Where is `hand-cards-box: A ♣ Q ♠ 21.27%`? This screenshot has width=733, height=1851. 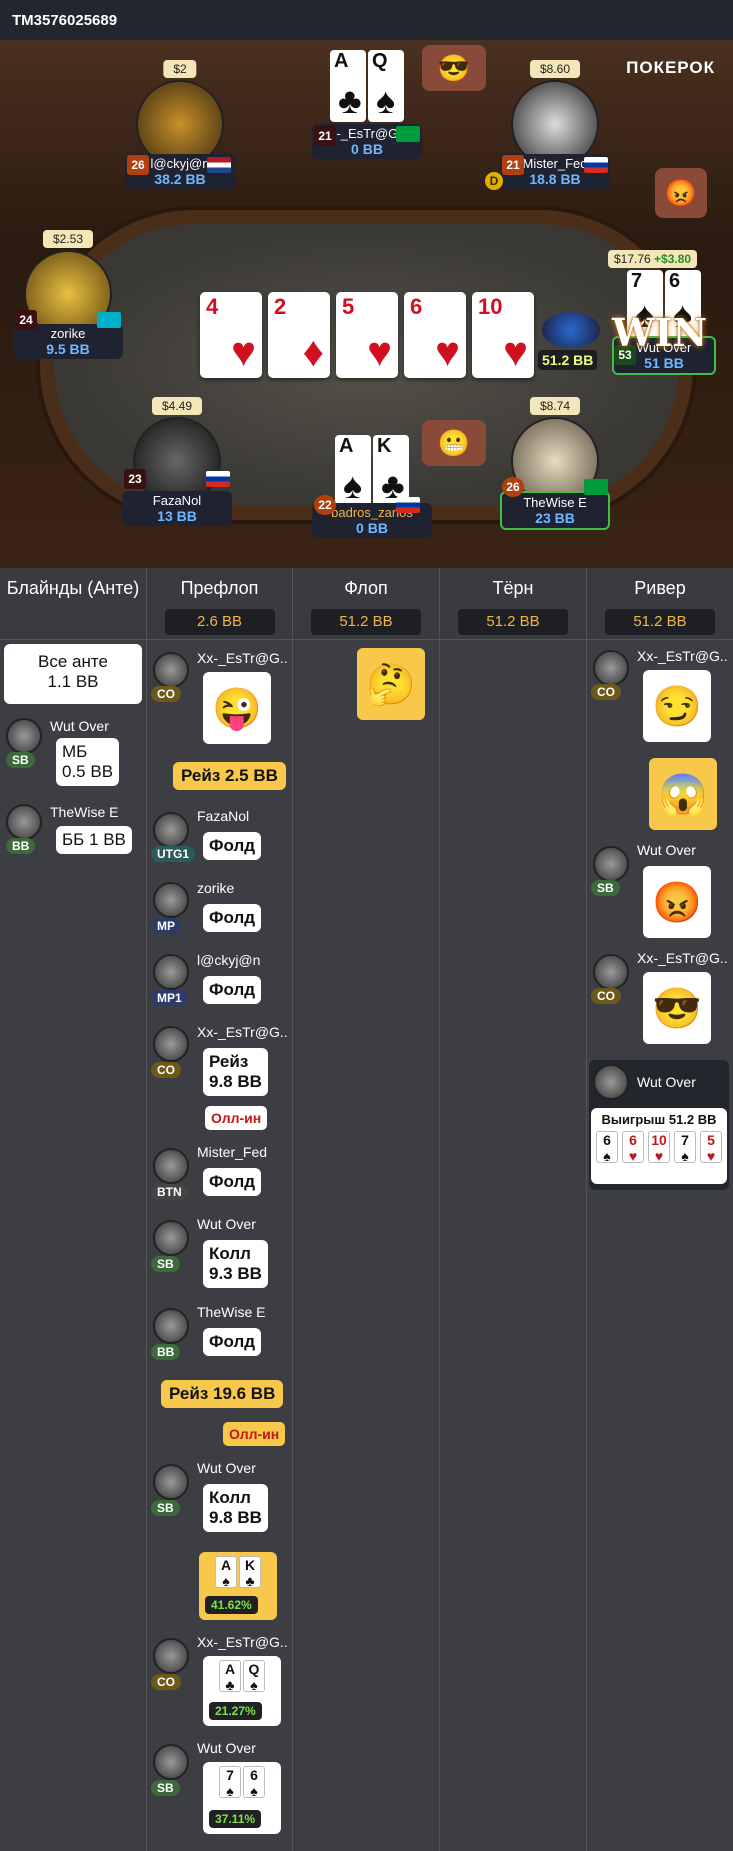
hand-cards-box: A ♣ Q ♠ 21.27% is located at coordinates (242, 1691).